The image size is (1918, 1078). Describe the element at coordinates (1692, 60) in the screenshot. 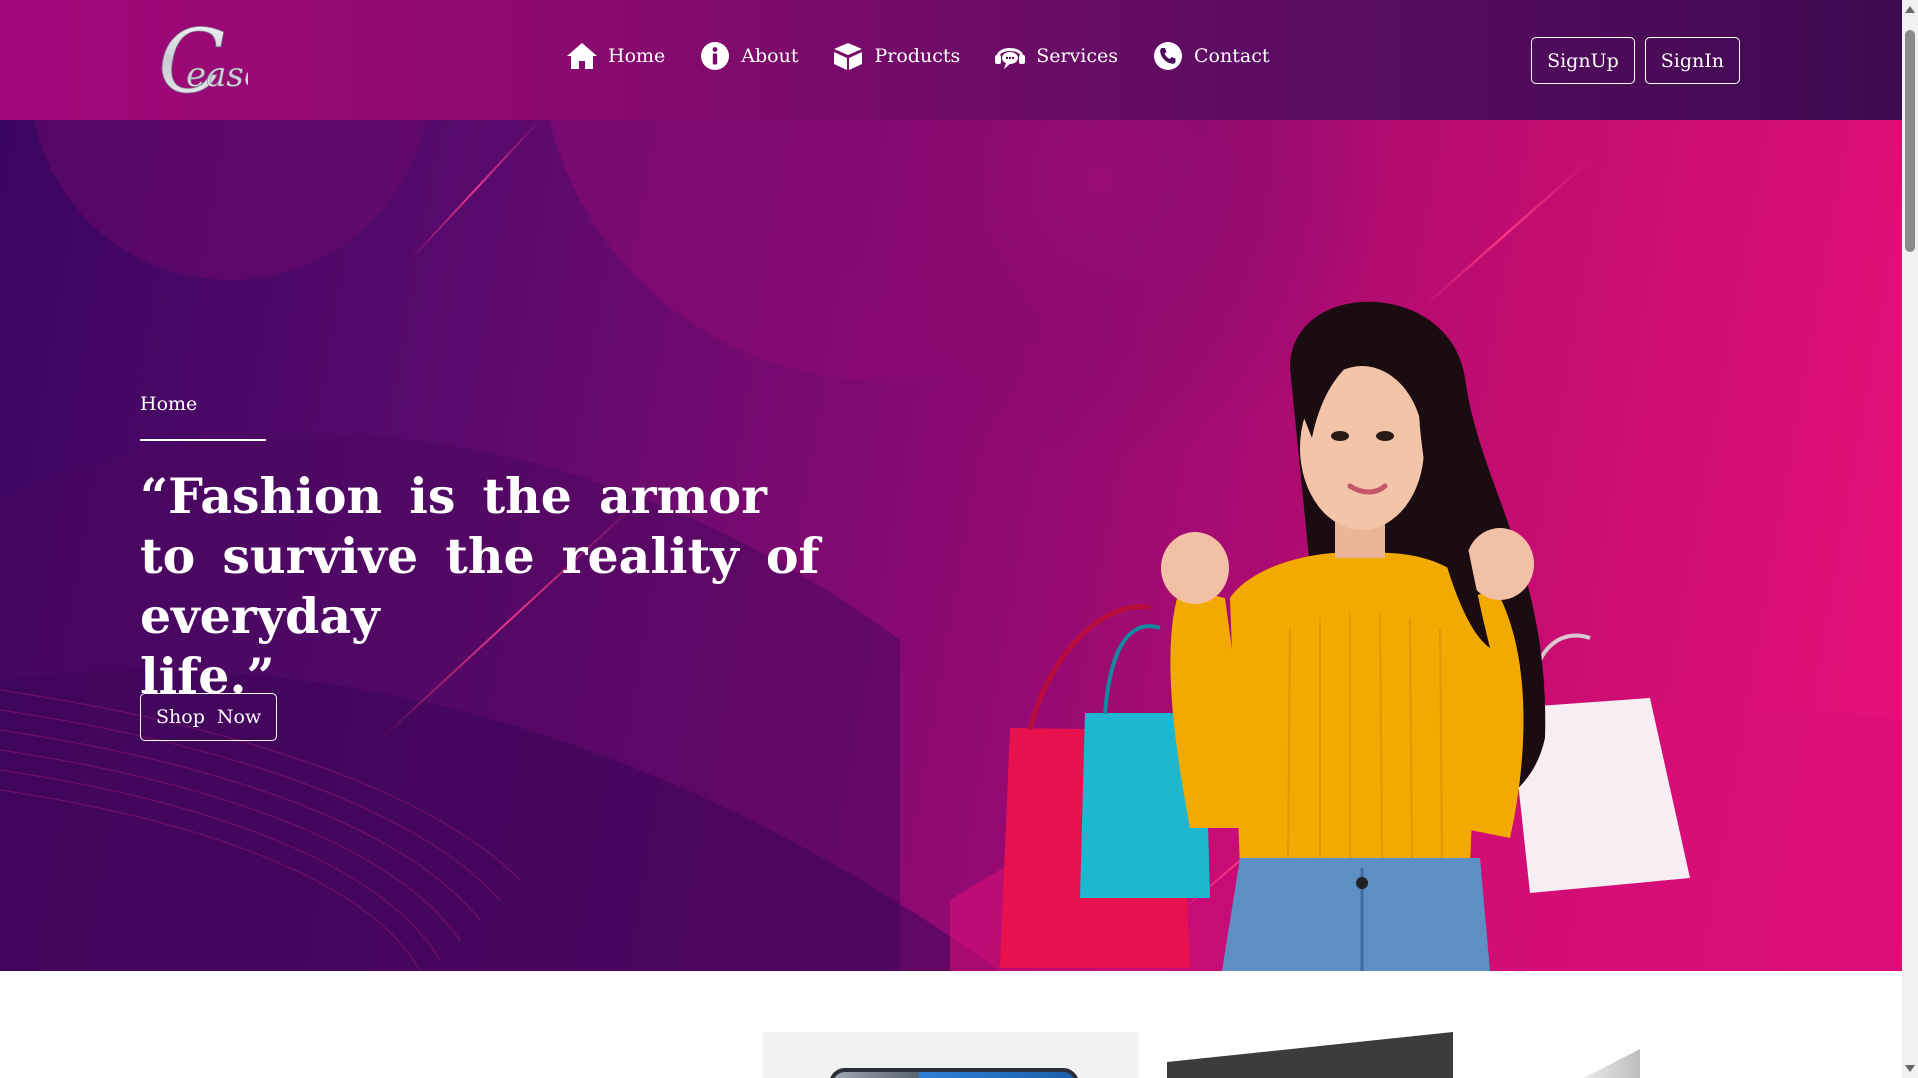

I see `signin-button: SignIn` at that location.